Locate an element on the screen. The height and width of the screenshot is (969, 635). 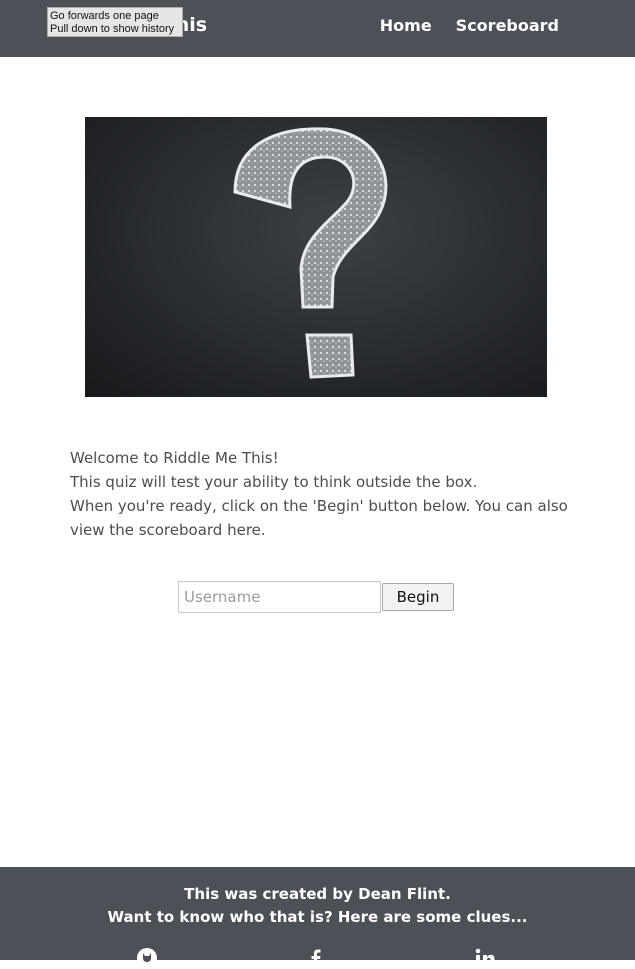
begin-button: Begin is located at coordinates (418, 597).